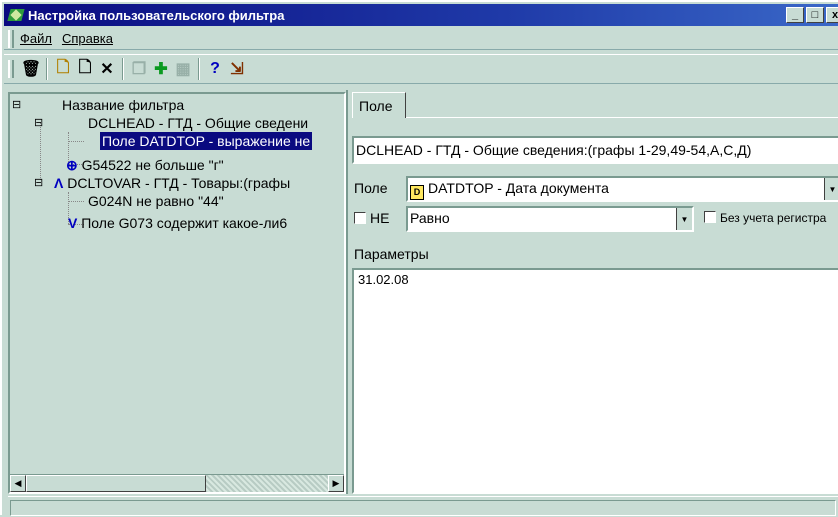 This screenshot has width=838, height=517. I want to click on tree-node-dcltovar-label: DCLTOVAR - ГТД - Товары:(графы, so click(179, 183).